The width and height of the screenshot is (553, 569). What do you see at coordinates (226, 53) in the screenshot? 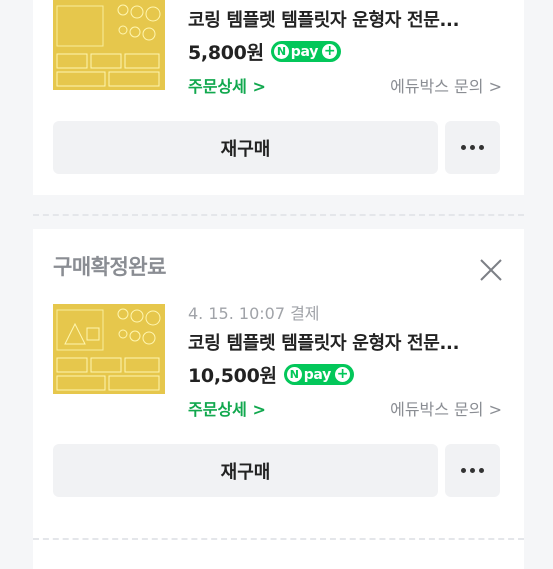
I see `price-value: 5,800원` at bounding box center [226, 53].